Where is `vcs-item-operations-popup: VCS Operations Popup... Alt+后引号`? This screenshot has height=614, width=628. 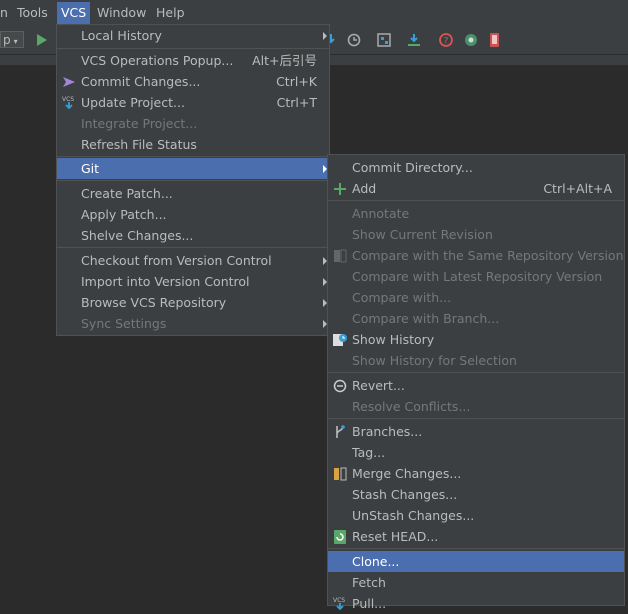
vcs-item-operations-popup: VCS Operations Popup... Alt+后引号 is located at coordinates (193, 60).